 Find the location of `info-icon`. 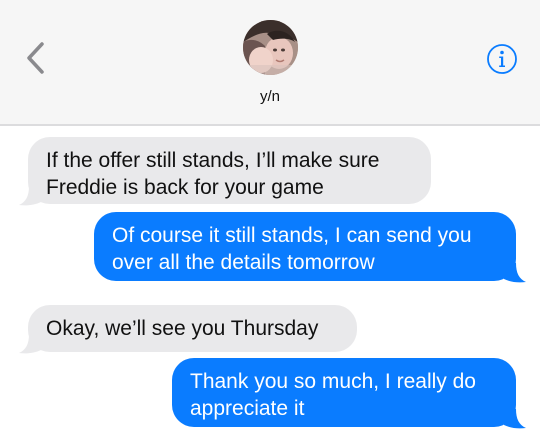

info-icon is located at coordinates (502, 59).